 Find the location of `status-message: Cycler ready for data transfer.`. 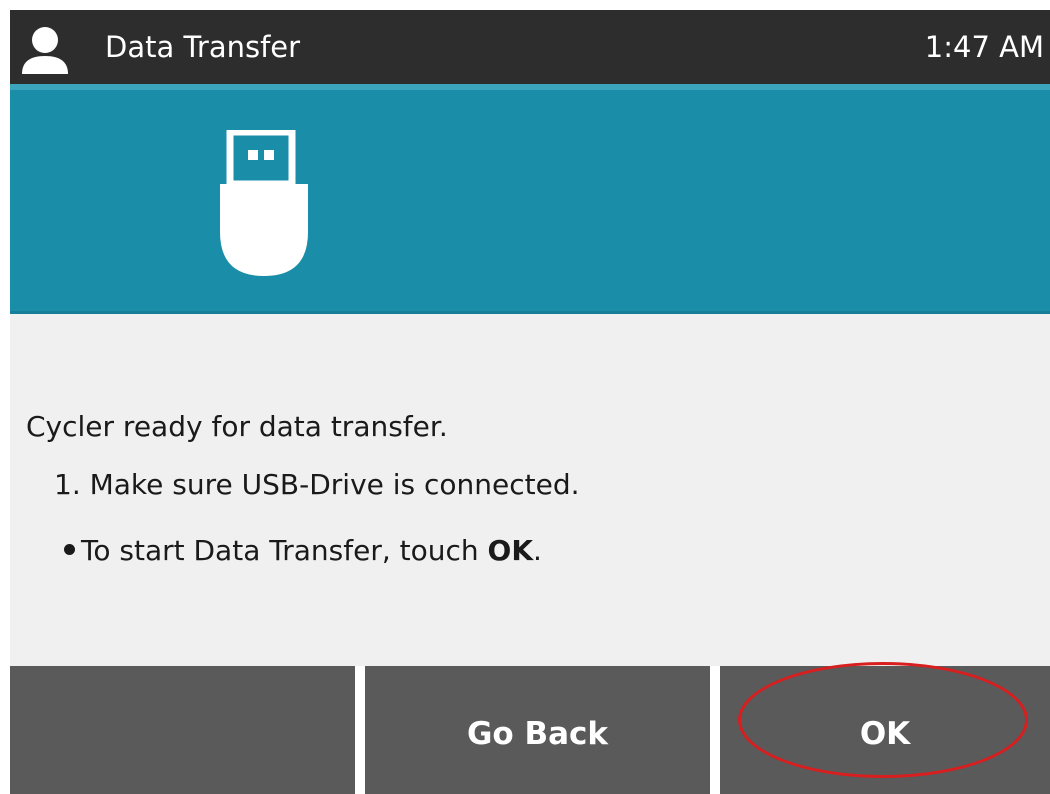

status-message: Cycler ready for data transfer. is located at coordinates (237, 426).